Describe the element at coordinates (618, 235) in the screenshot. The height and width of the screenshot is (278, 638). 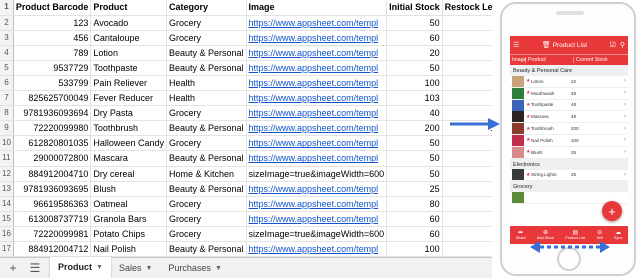
I see `sync-action: ☁ Sync` at that location.